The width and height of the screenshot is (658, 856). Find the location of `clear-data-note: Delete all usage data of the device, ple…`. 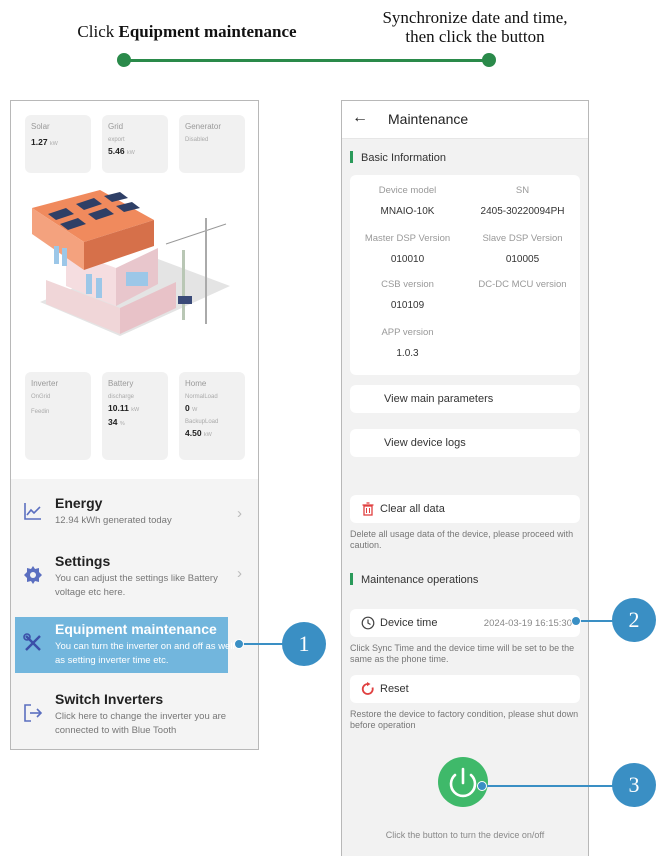

clear-data-note: Delete all usage data of the device, ple… is located at coordinates (462, 539).